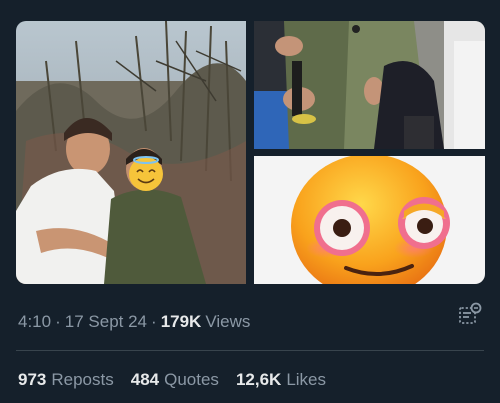 This screenshot has width=500, height=403. What do you see at coordinates (306, 379) in the screenshot?
I see `likes-label: Likes` at bounding box center [306, 379].